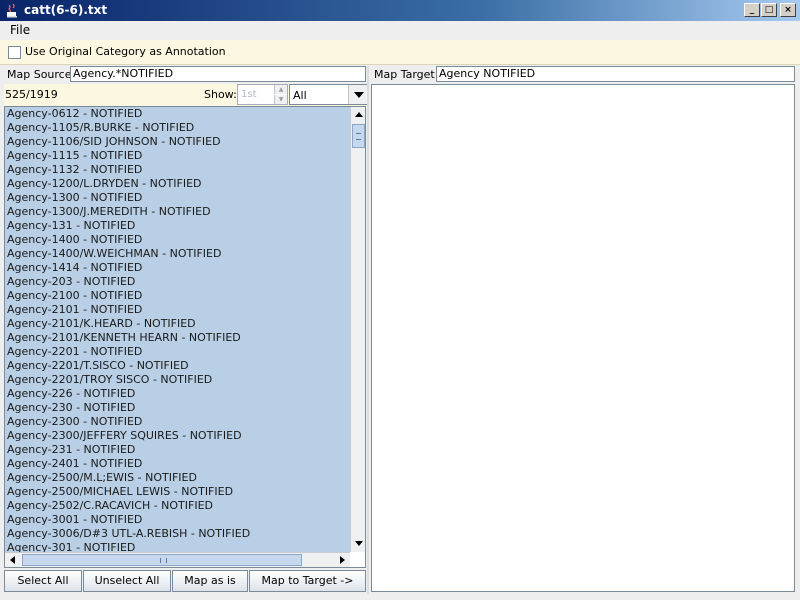 This screenshot has width=800, height=600. What do you see at coordinates (400, 52) in the screenshot?
I see `options-bar: Use Original Category as Annotation` at bounding box center [400, 52].